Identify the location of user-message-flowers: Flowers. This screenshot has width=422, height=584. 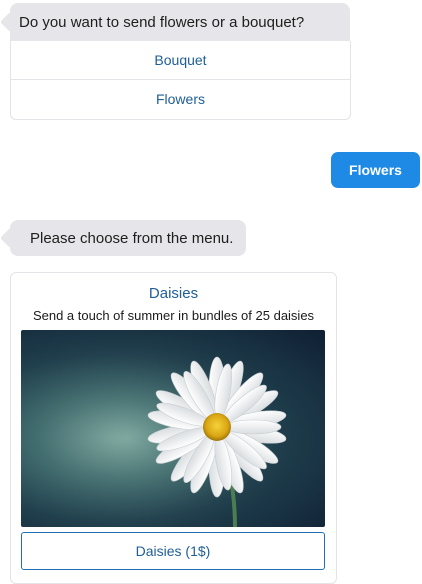
(375, 170).